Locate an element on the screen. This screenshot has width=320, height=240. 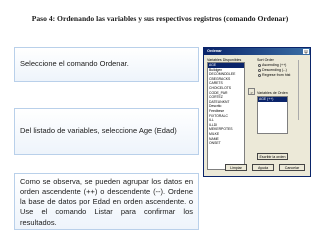
list-item: AGE (++) is located at coordinates (272, 99).